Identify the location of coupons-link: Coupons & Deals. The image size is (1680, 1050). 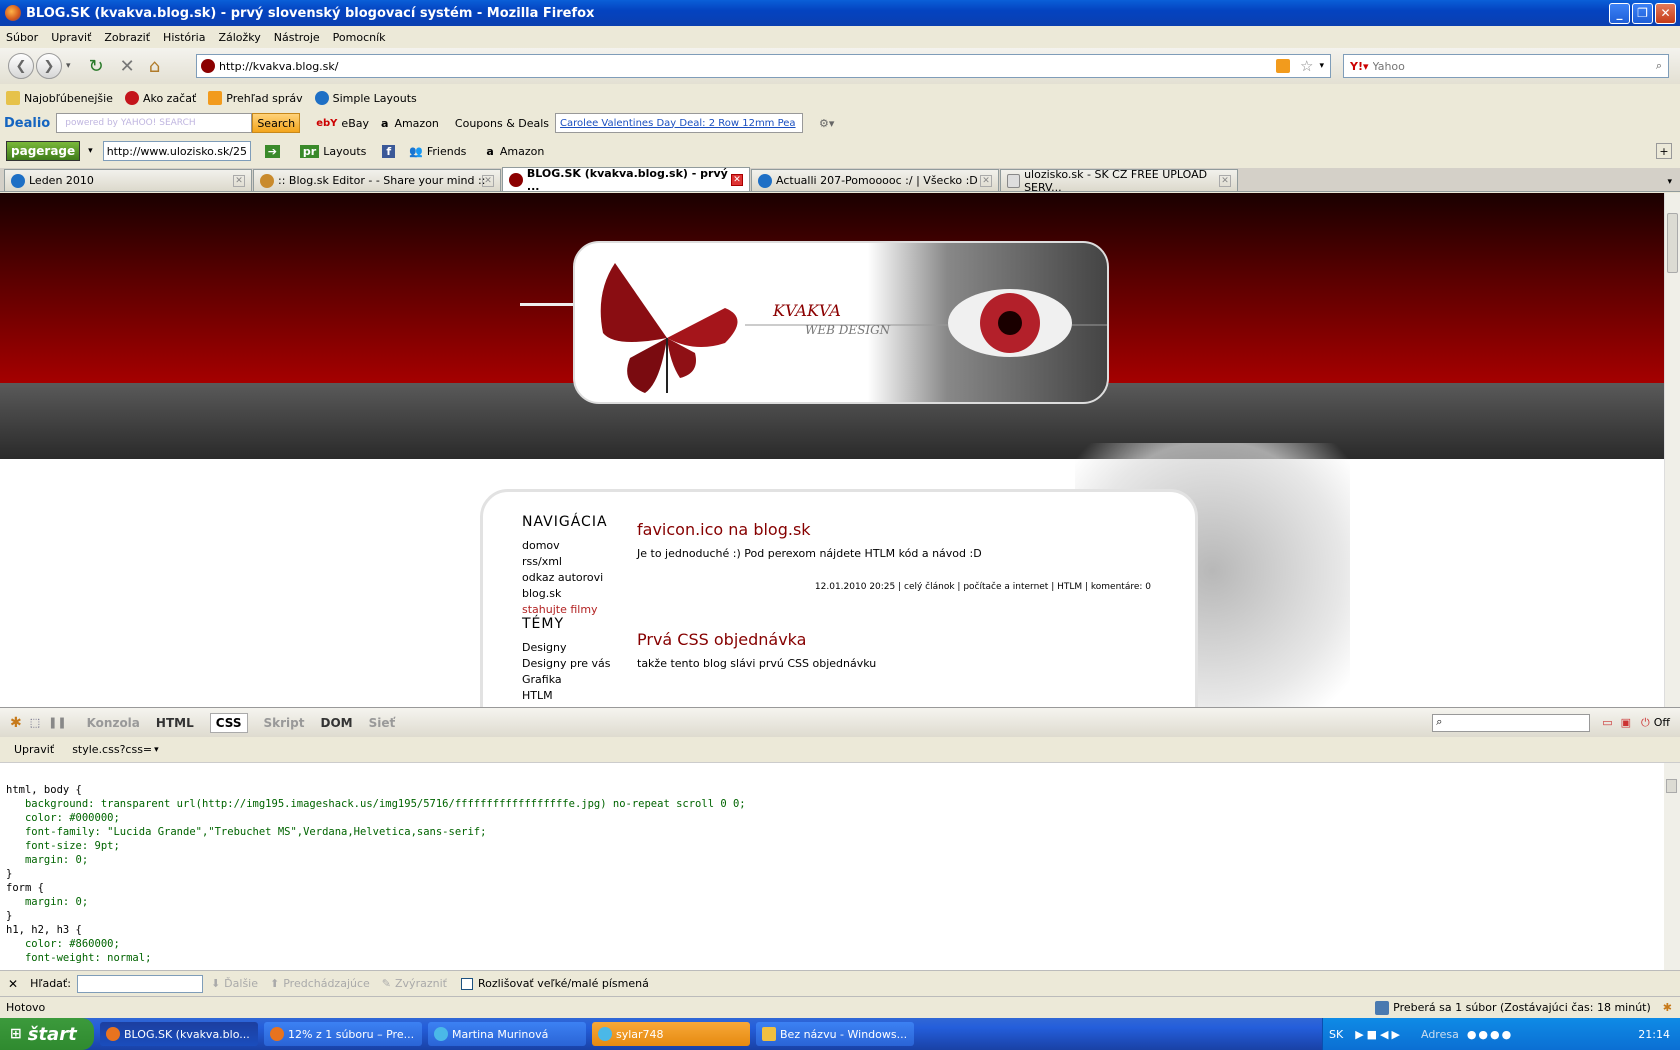
(502, 123).